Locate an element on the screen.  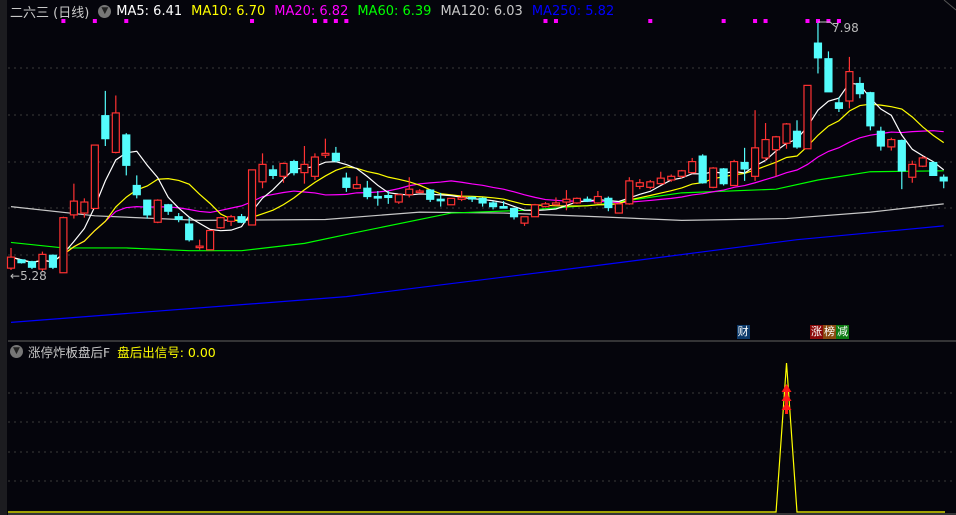
indicator-name: 涨停炸板盘后F is located at coordinates (69, 352).